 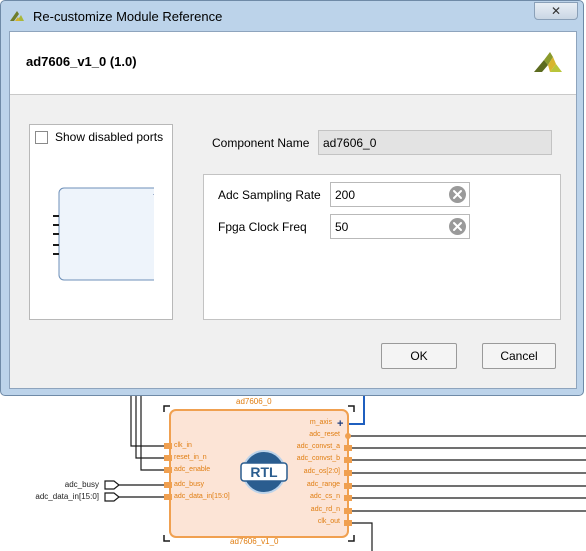 I want to click on port-adc-reset: adc_reset, so click(x=305, y=434).